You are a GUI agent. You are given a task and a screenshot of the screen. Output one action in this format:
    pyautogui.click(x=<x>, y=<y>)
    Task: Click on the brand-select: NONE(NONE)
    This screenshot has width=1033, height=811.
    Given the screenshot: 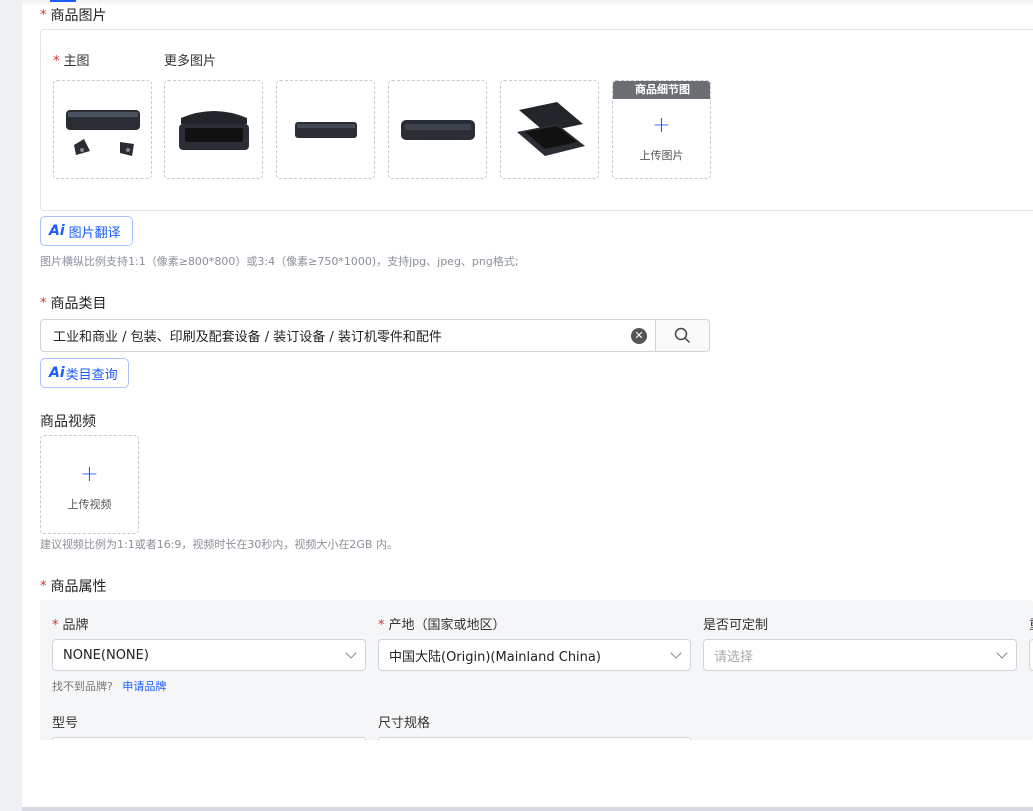 What is the action you would take?
    pyautogui.click(x=209, y=655)
    